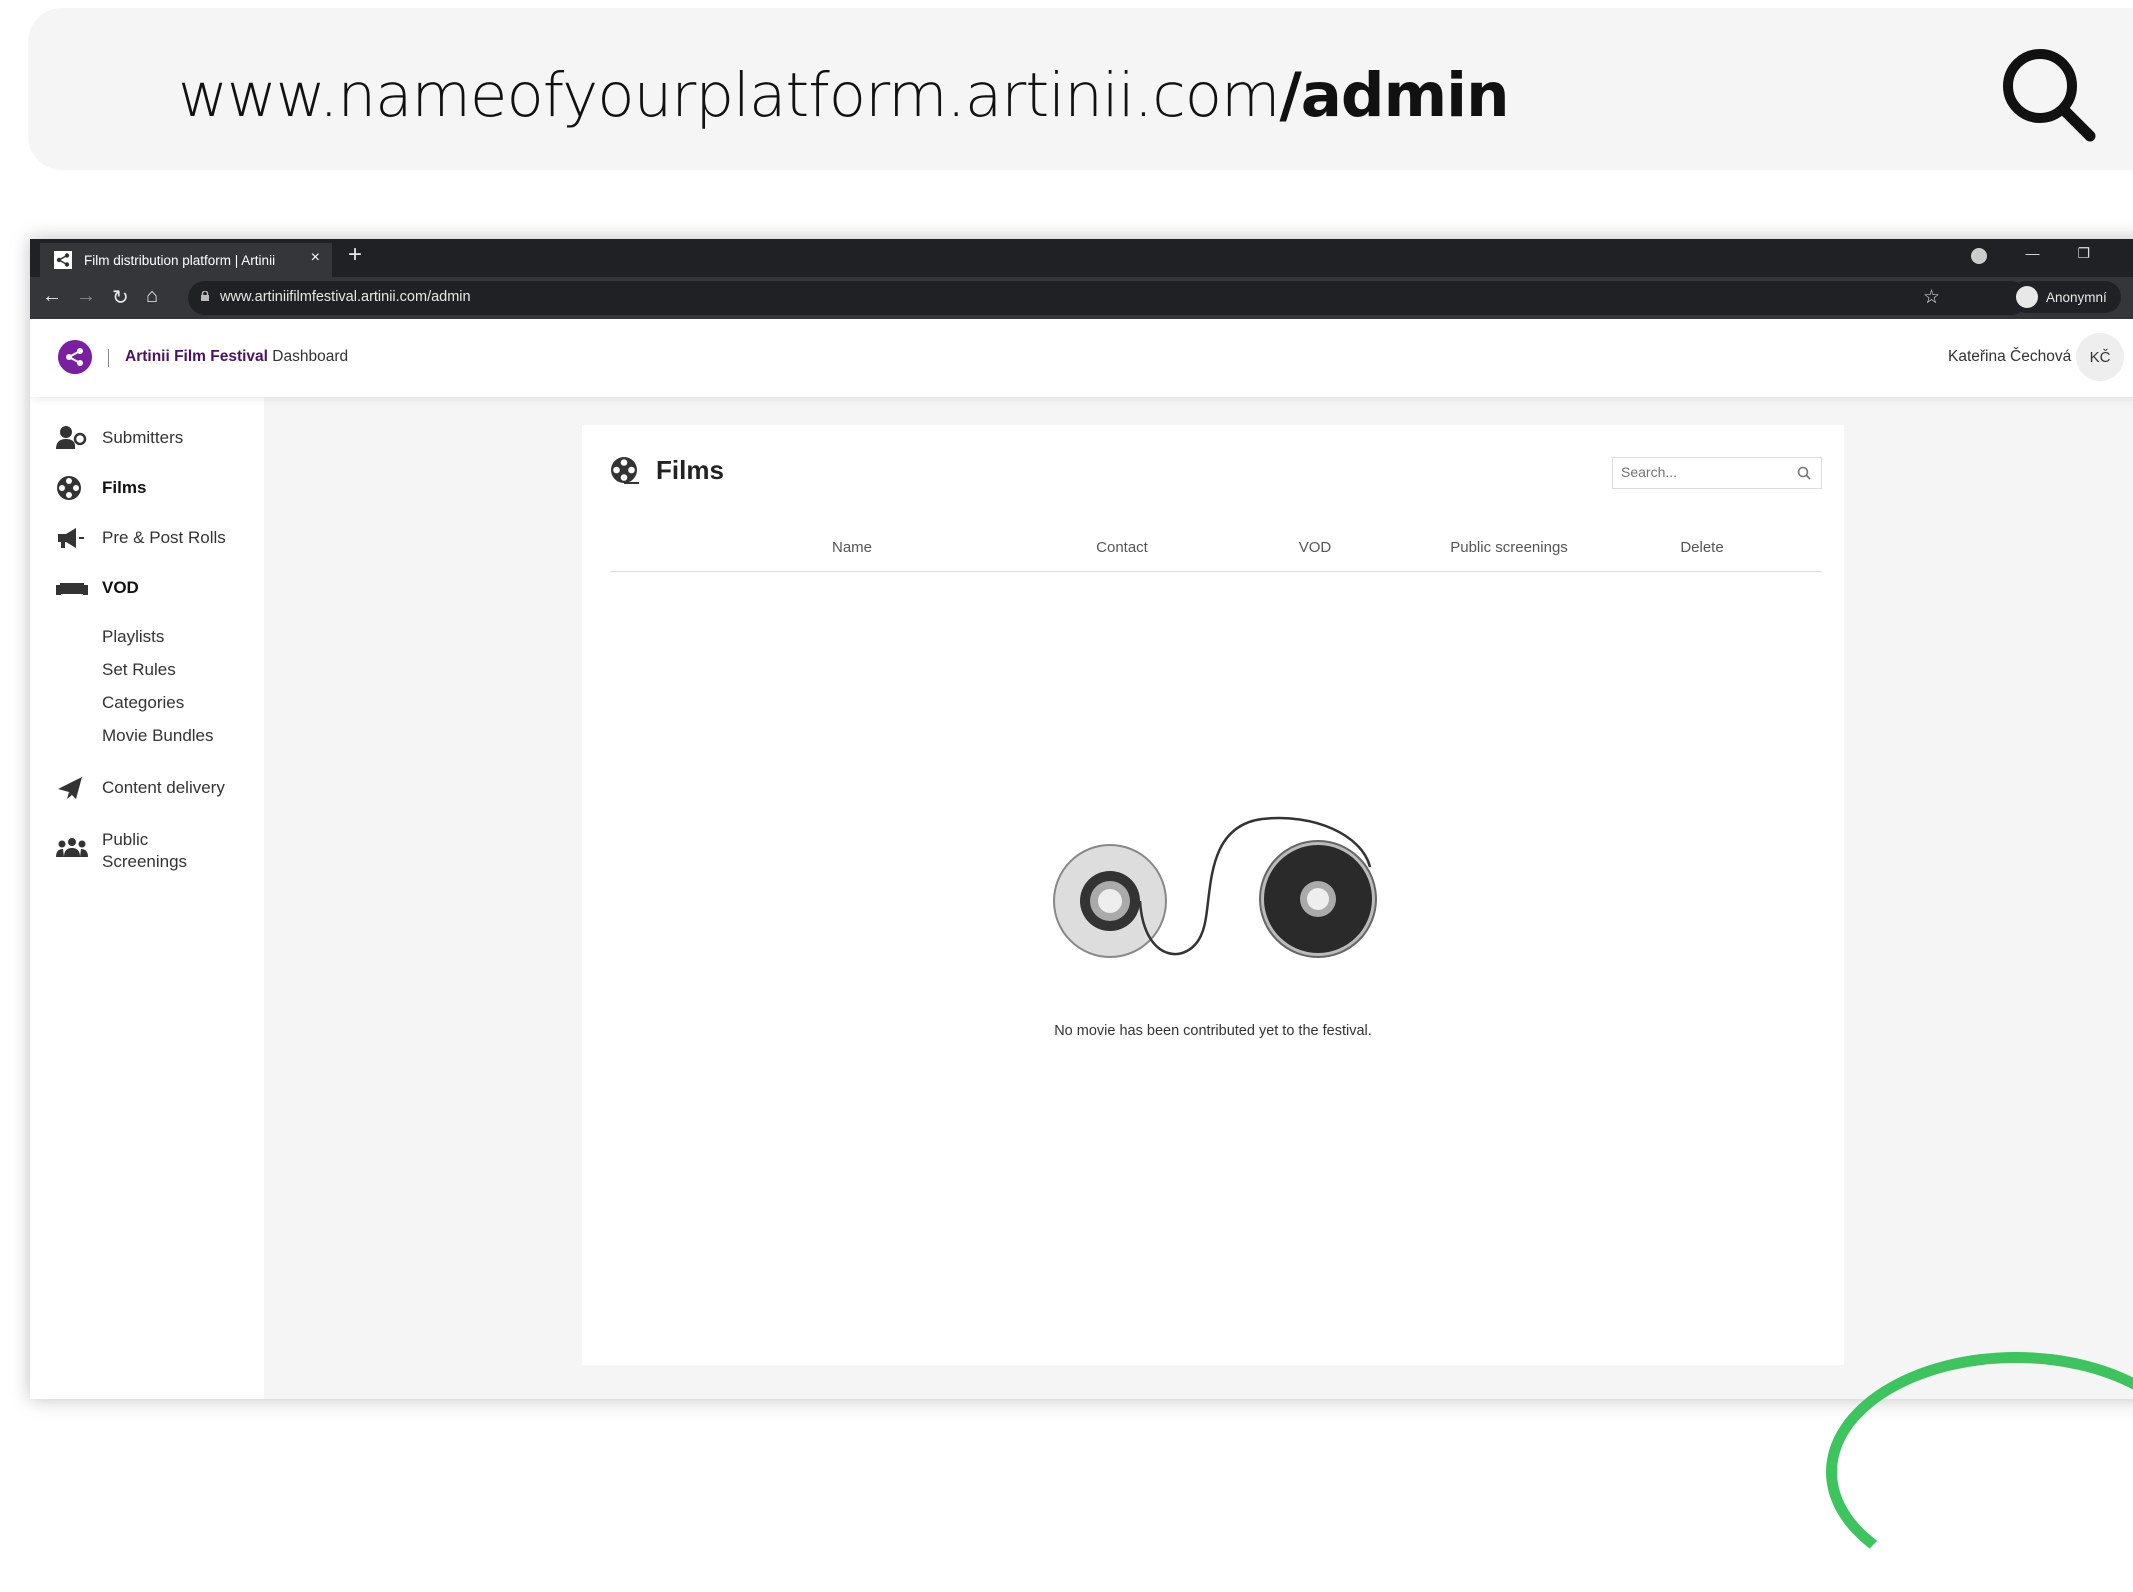 This screenshot has width=2133, height=1592. I want to click on sidebar-label: Films, so click(124, 487).